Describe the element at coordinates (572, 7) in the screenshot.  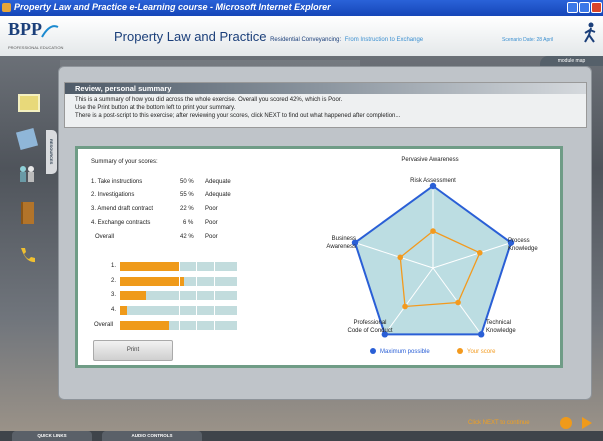
I see `minimize-button` at that location.